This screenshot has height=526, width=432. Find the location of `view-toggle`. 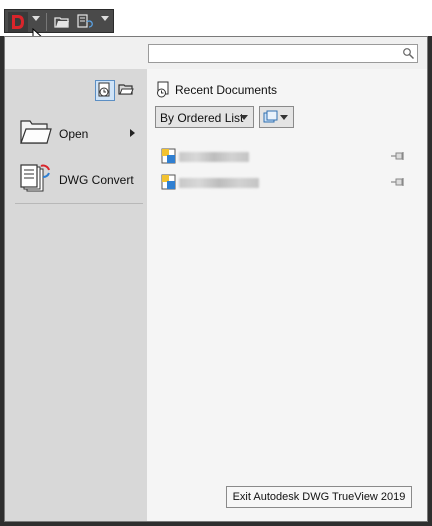

view-toggle is located at coordinates (116, 90).